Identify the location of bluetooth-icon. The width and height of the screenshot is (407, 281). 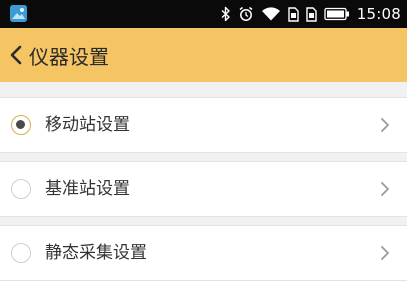
(225, 14).